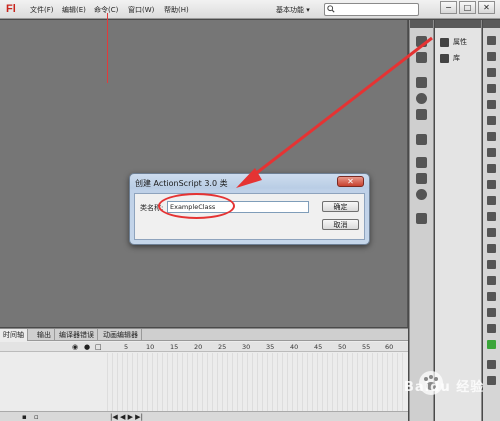  What do you see at coordinates (491, 216) in the screenshot?
I see `deco-tool-icon` at bounding box center [491, 216].